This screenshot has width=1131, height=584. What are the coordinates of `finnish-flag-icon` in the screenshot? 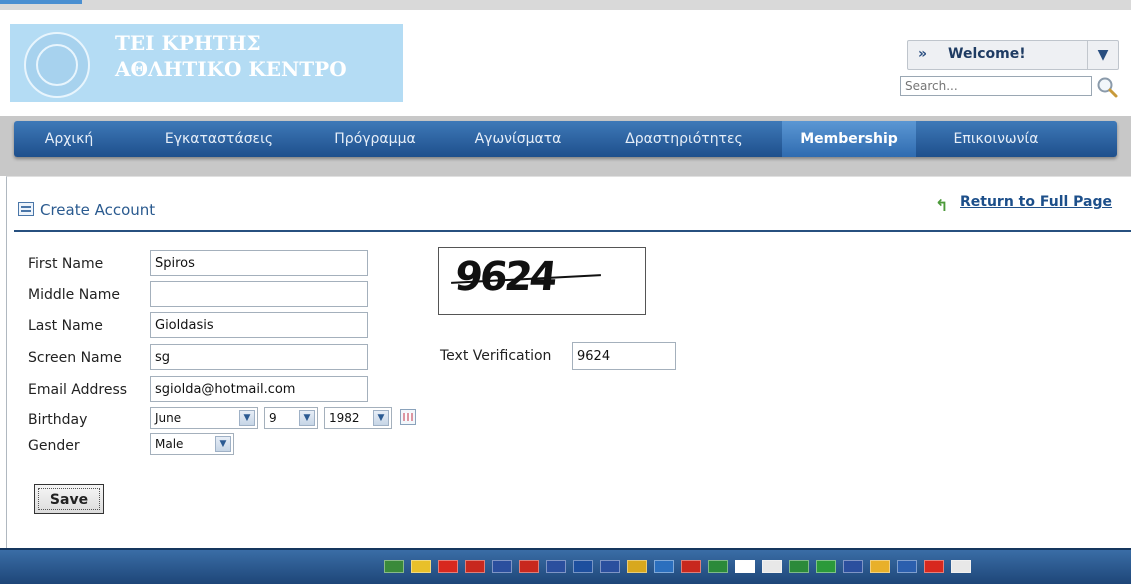 It's located at (583, 566).